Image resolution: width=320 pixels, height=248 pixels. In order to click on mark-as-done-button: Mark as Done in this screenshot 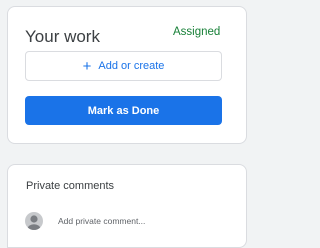, I will do `click(123, 110)`.